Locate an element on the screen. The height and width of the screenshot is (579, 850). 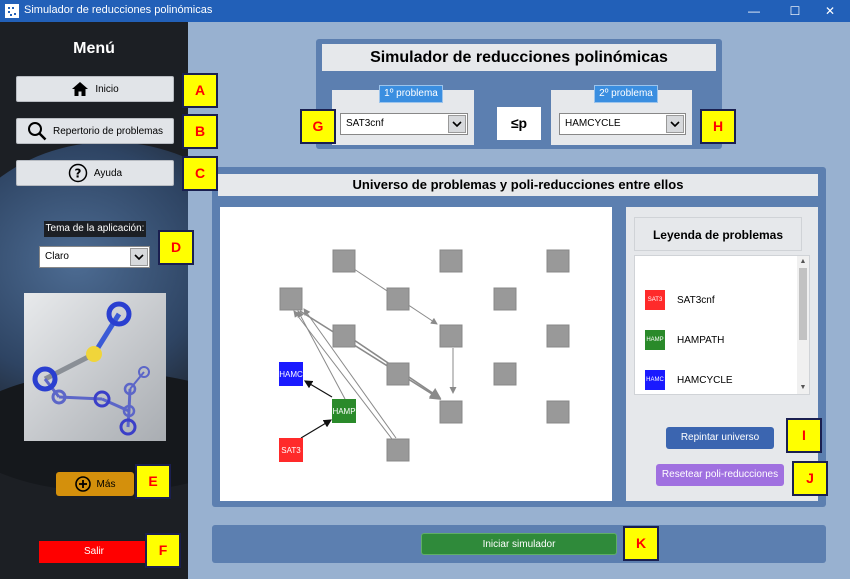
annotation-tag: F is located at coordinates (163, 550).